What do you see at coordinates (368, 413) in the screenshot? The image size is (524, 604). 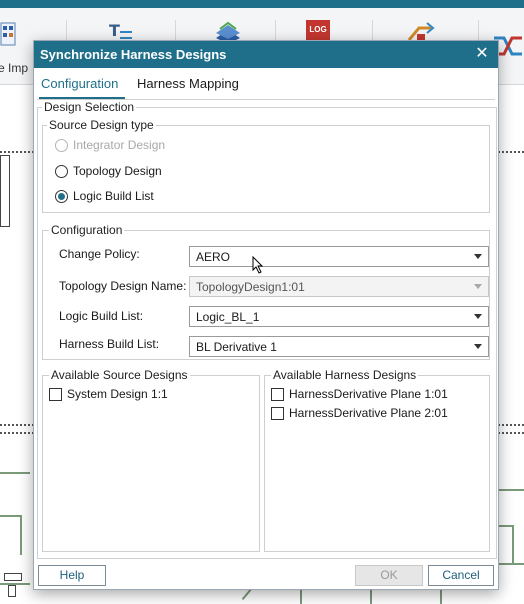 I see `harness-design-label: HarnessDerivative Plane 2:01` at bounding box center [368, 413].